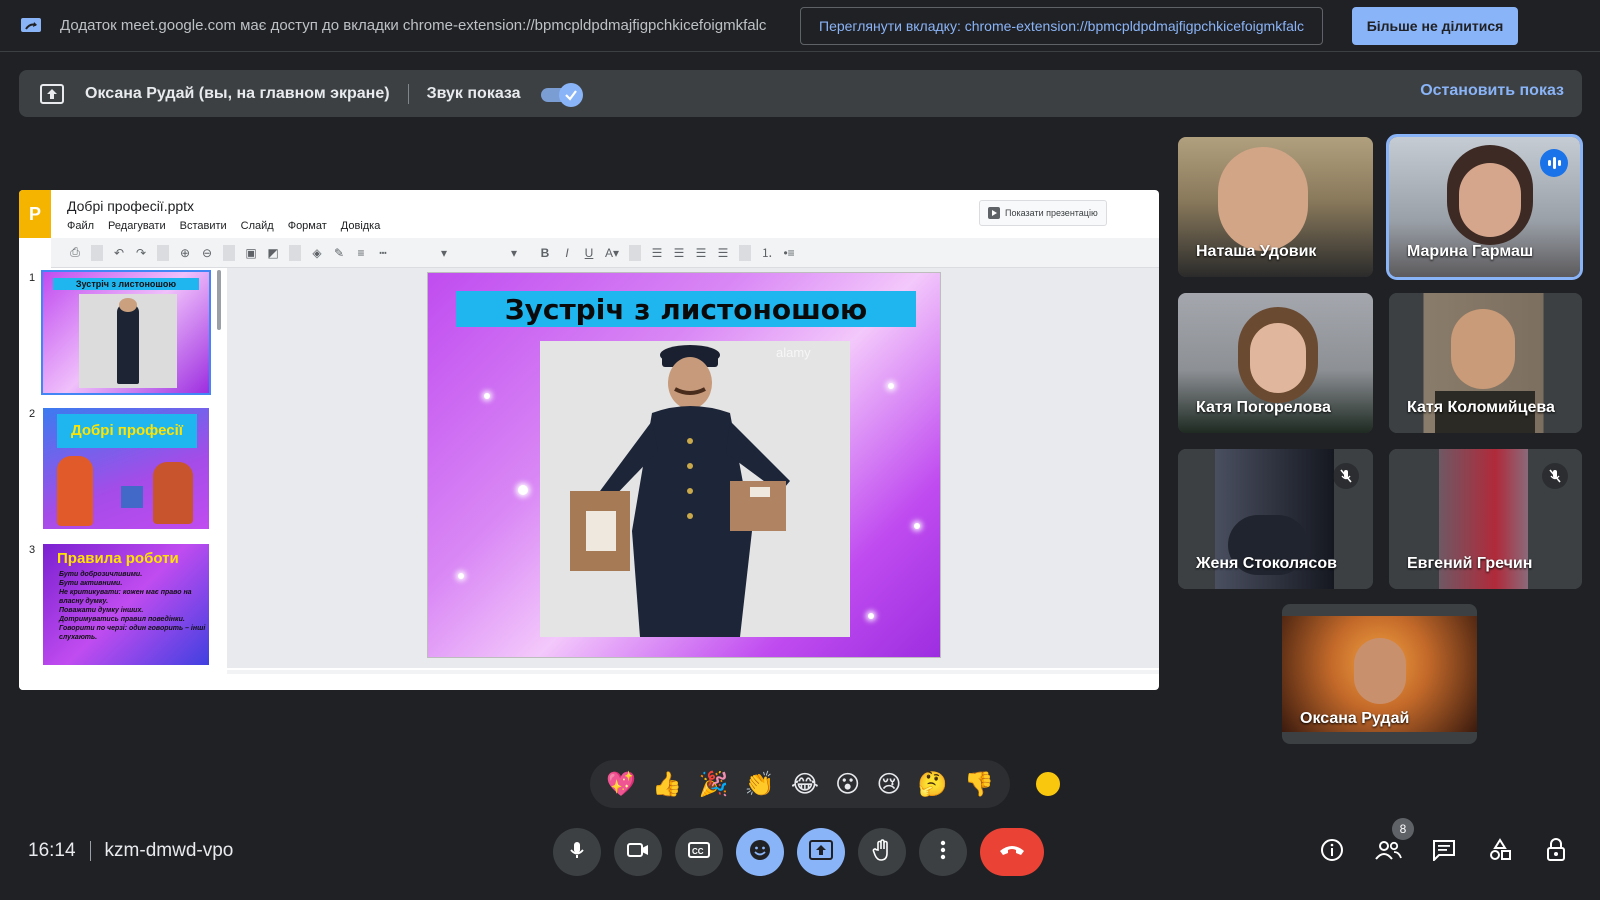 This screenshot has height=900, width=1600. I want to click on line-dash-icon: ┅, so click(383, 253).